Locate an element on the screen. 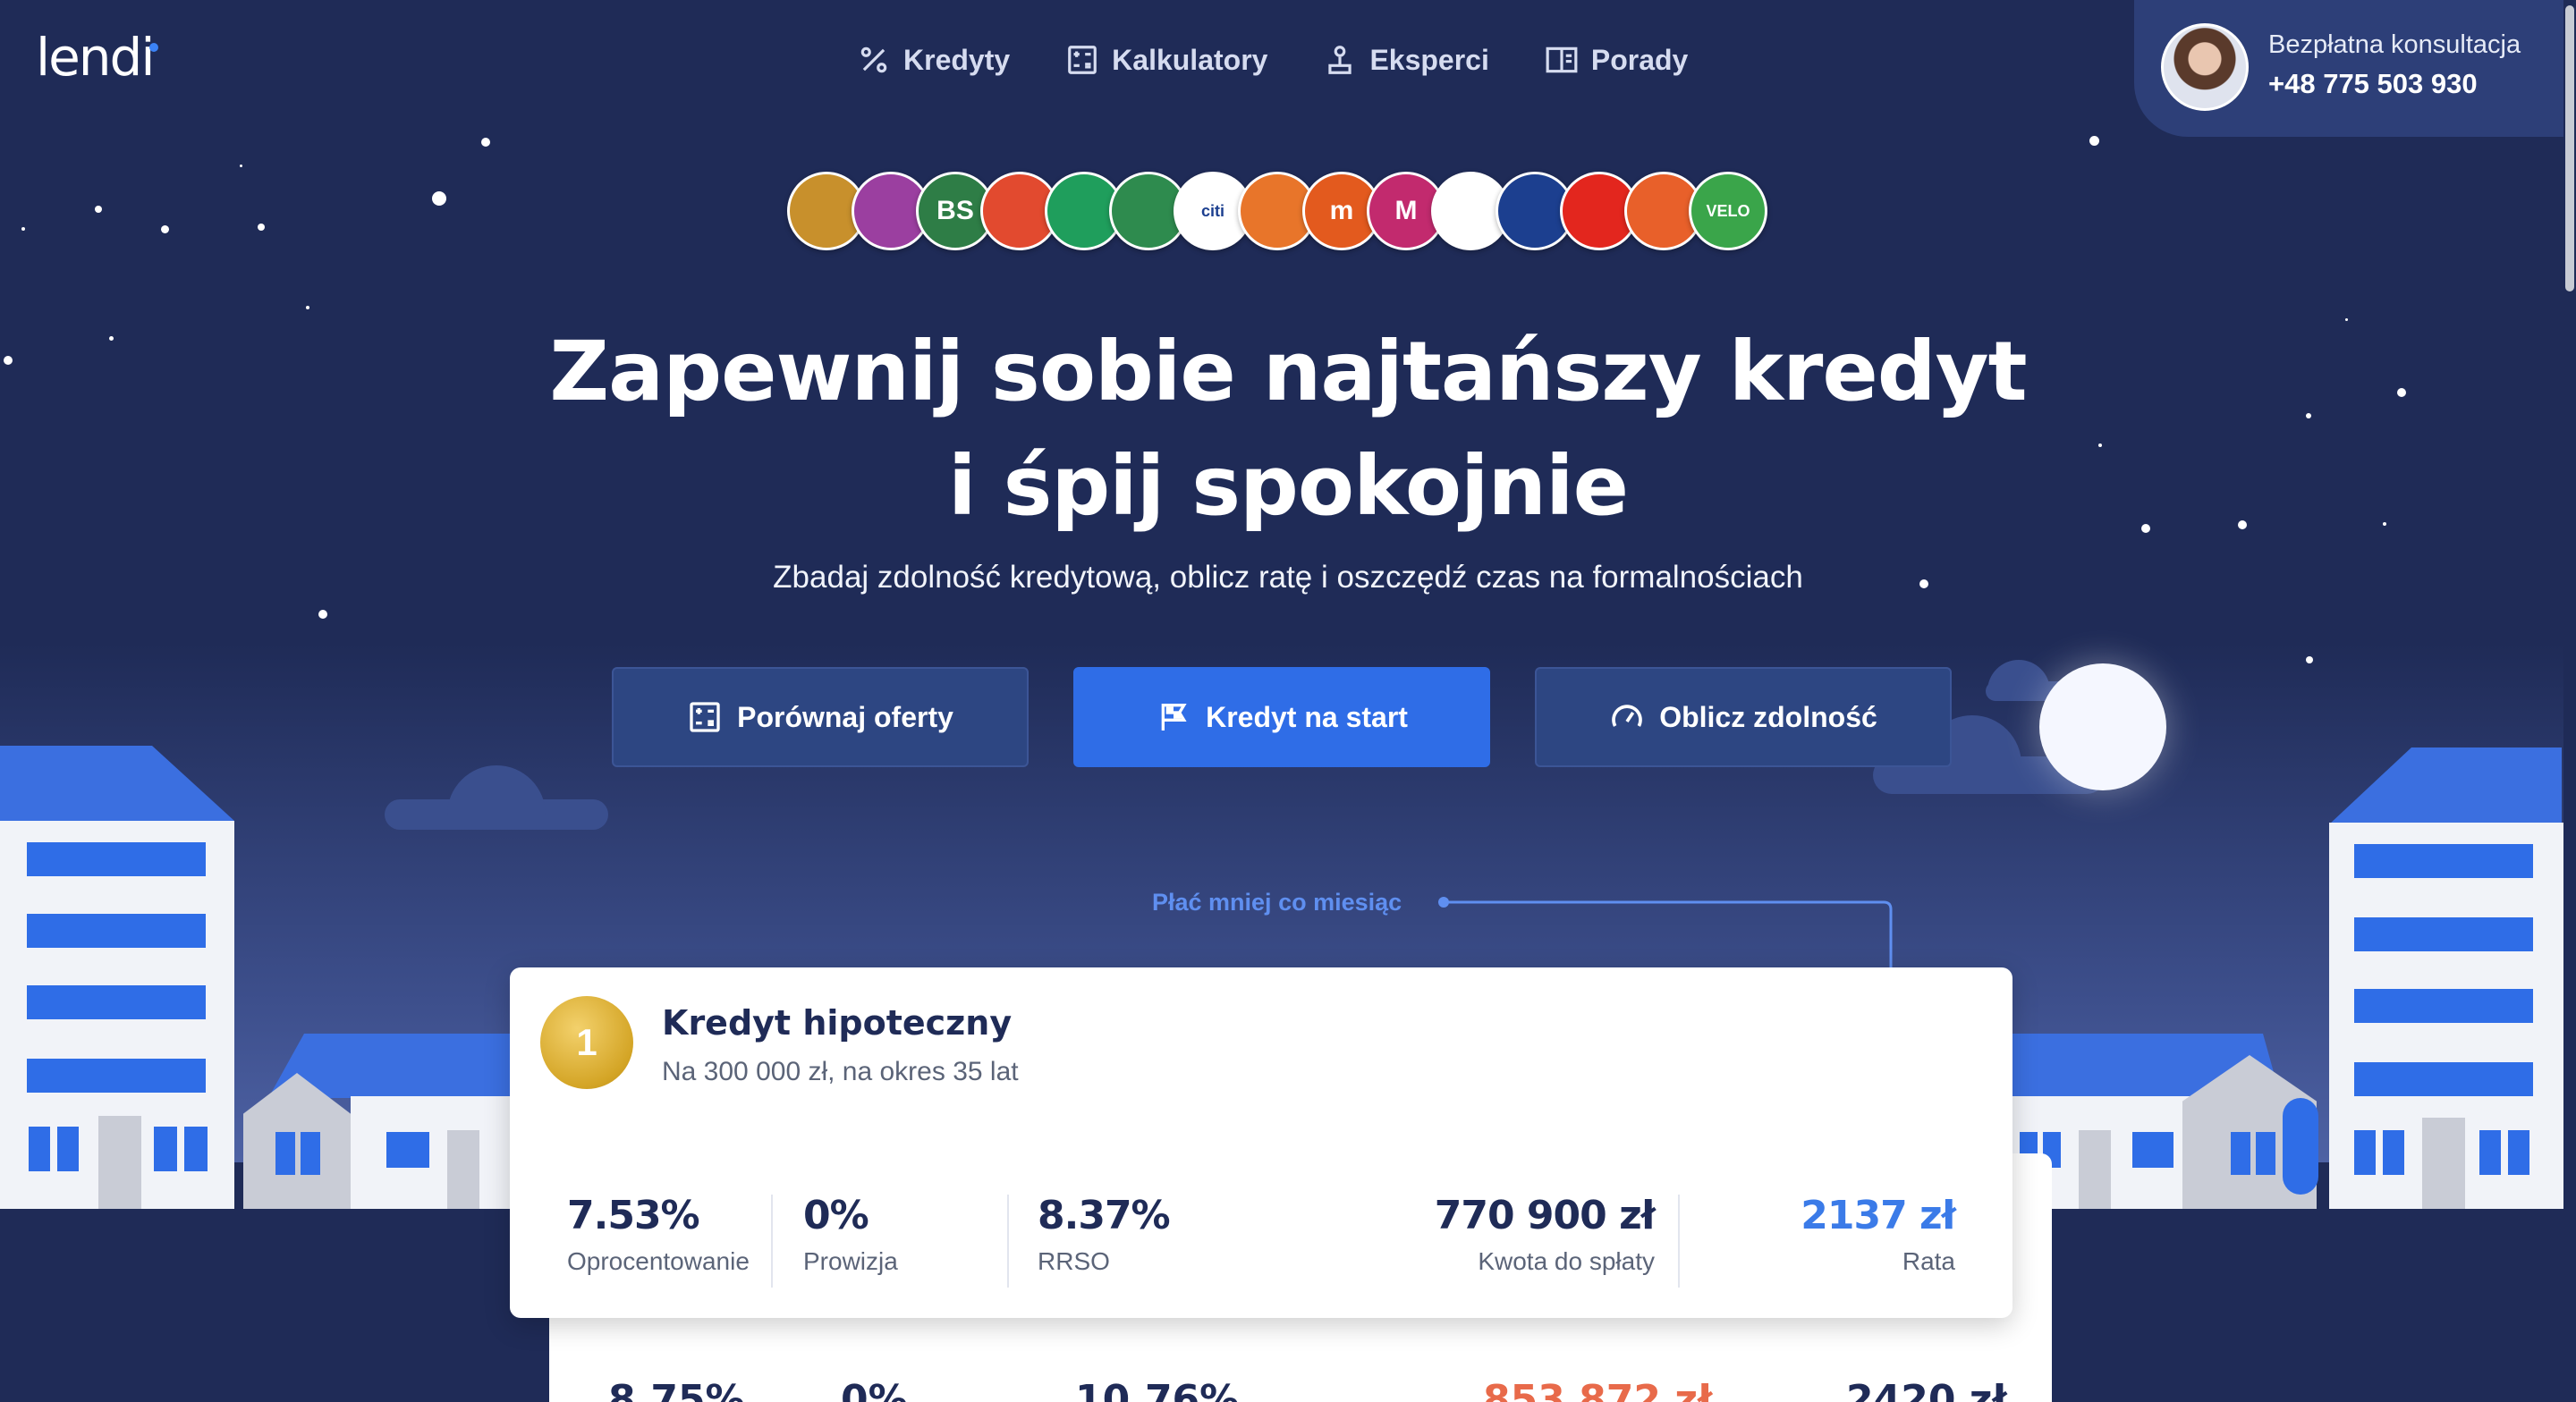  offer2-rrso: 10.76% is located at coordinates (1157, 1389).